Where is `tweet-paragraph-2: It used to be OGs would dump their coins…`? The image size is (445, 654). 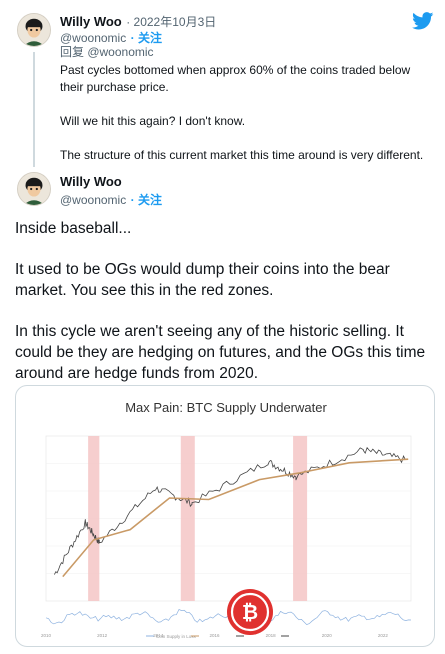 tweet-paragraph-2: It used to be OGs would dump their coins… is located at coordinates (202, 280).